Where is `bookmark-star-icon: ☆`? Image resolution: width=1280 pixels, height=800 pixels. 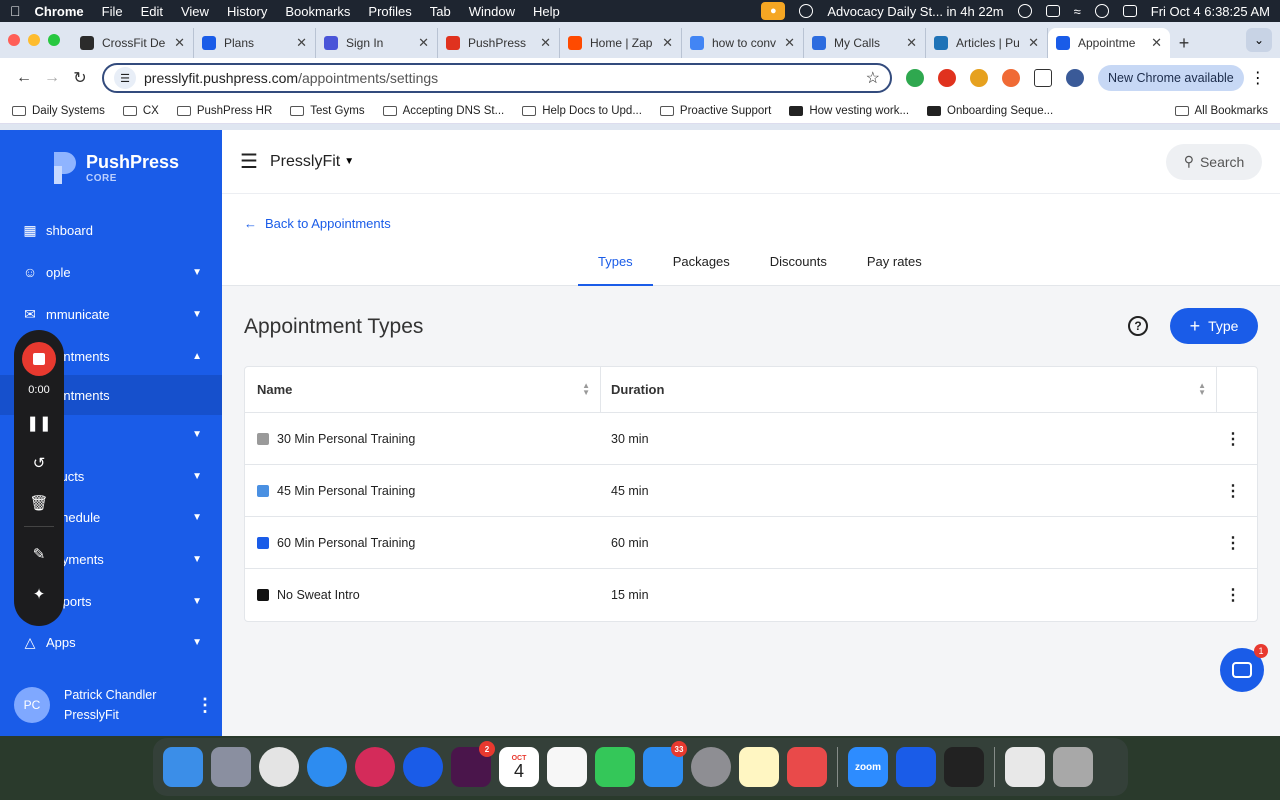 bookmark-star-icon: ☆ is located at coordinates (873, 78).